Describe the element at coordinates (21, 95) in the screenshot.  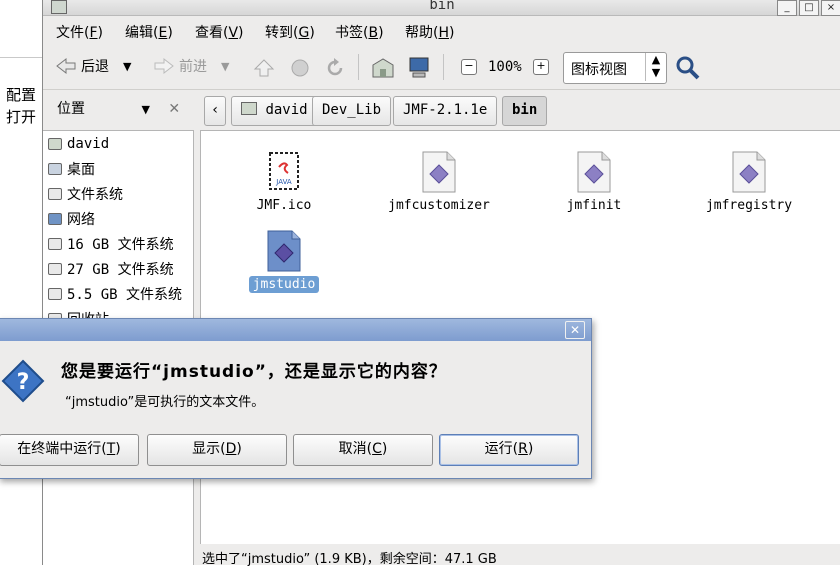
I see `background-label: 配置` at that location.